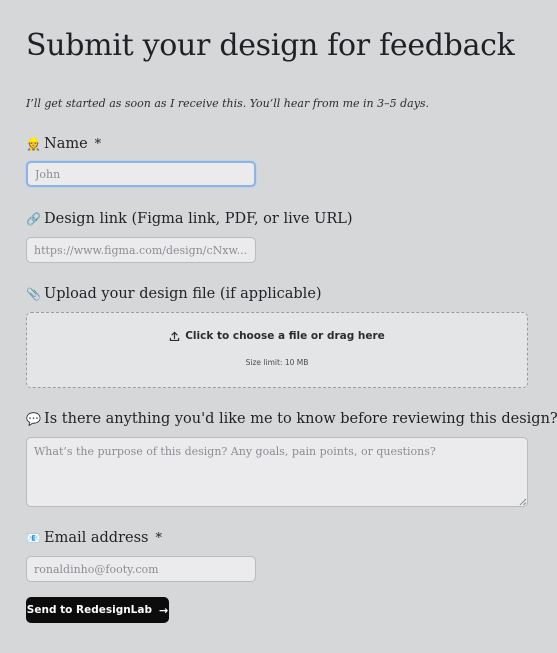 The width and height of the screenshot is (557, 653). I want to click on dropzone-prompt: Click to choose a file or drag here, so click(277, 336).